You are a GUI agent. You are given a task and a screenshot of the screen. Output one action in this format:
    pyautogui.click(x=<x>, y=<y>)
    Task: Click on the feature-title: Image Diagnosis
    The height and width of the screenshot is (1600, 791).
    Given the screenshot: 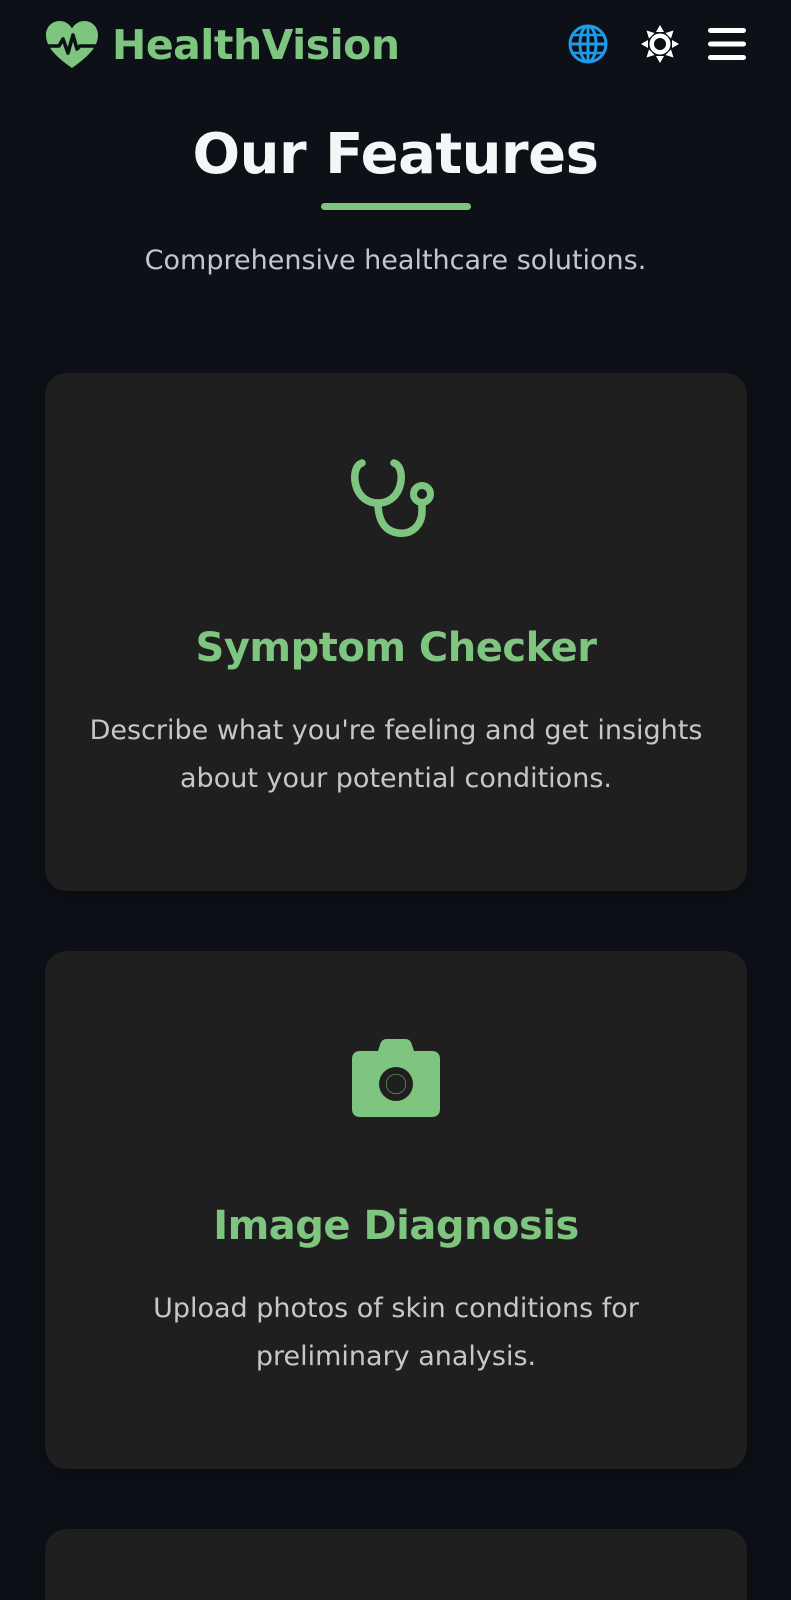 What is the action you would take?
    pyautogui.click(x=396, y=1226)
    